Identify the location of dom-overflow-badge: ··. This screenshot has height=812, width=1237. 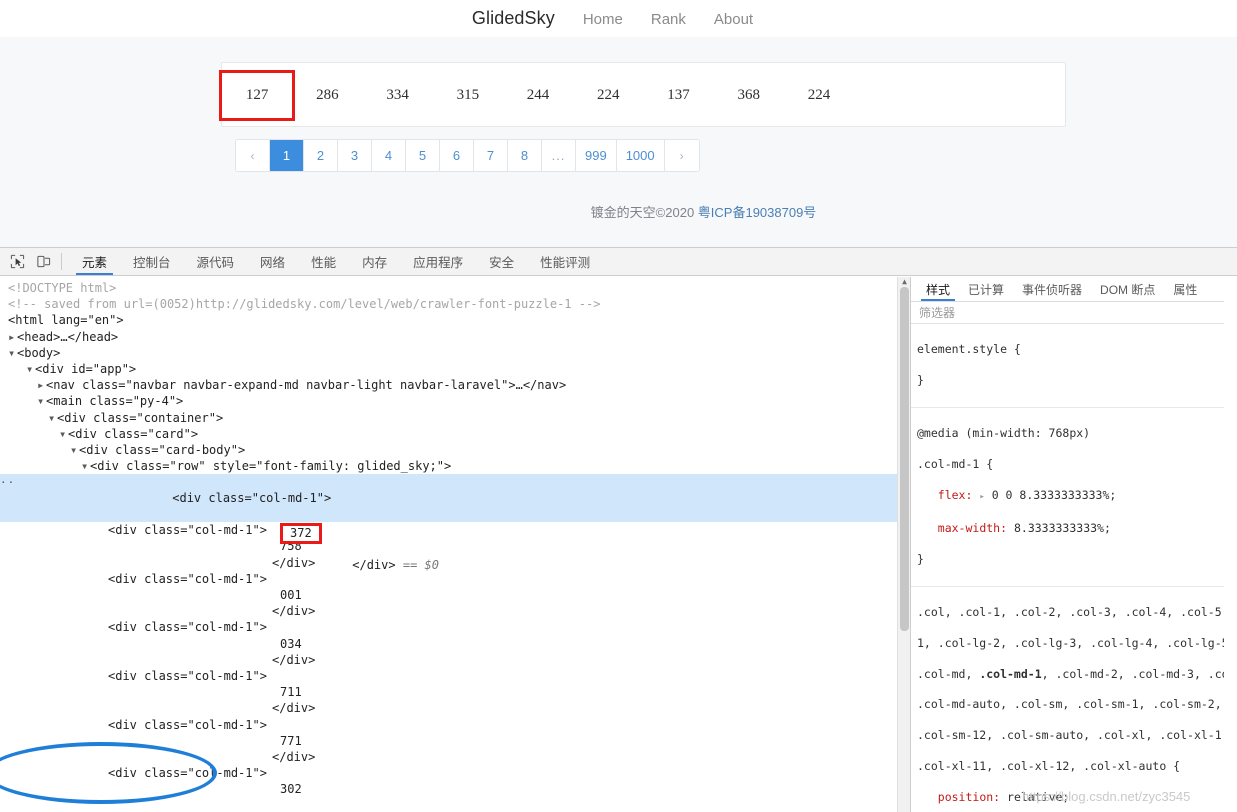
(7, 483).